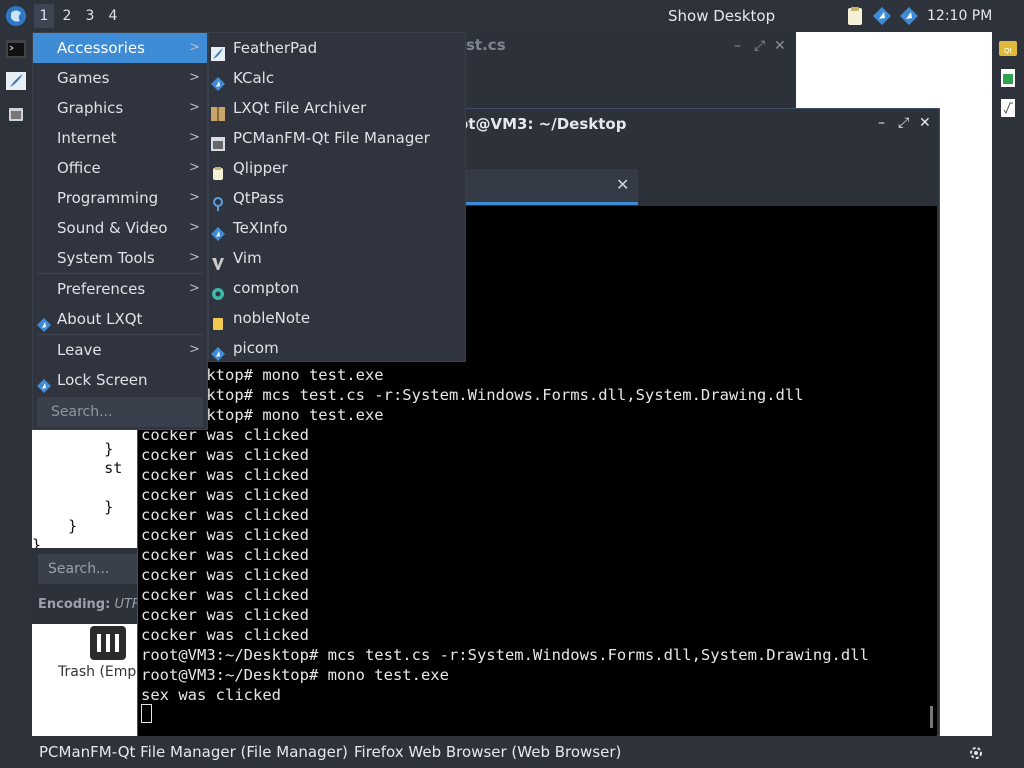 This screenshot has width=1024, height=768. Describe the element at coordinates (120, 289) in the screenshot. I see `menu-item-preferences: Preferences >` at that location.